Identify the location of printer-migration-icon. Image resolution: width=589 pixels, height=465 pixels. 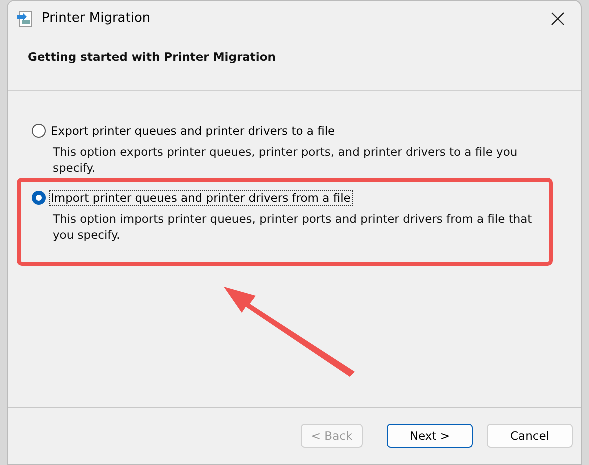
(25, 19).